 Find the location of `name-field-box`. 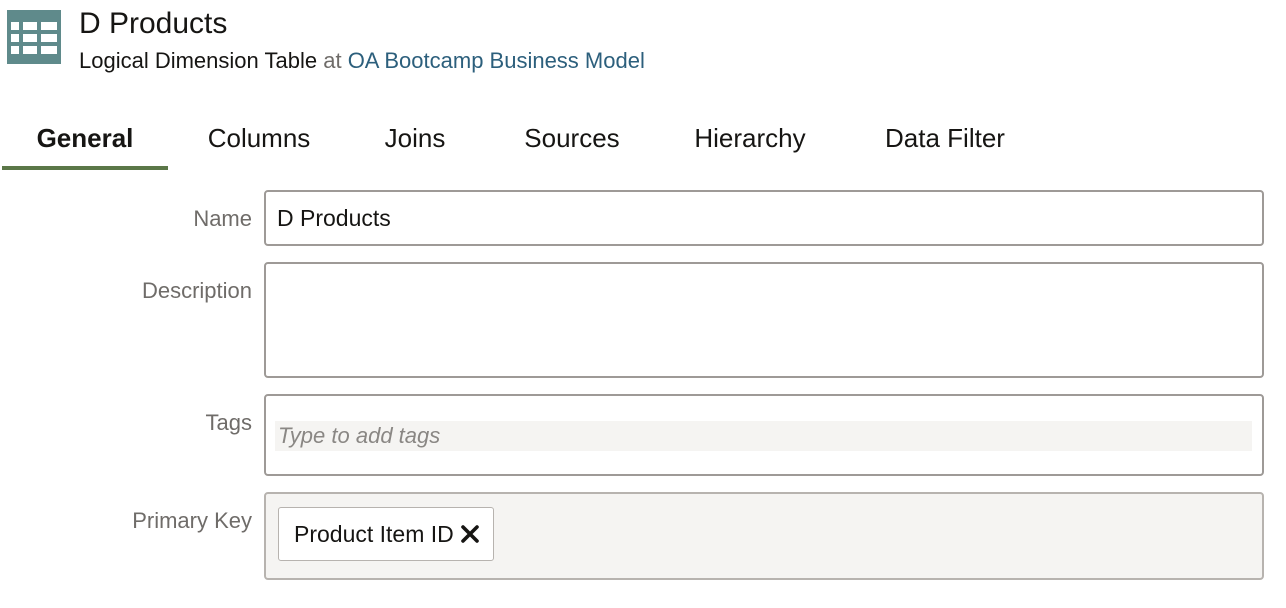

name-field-box is located at coordinates (764, 218).